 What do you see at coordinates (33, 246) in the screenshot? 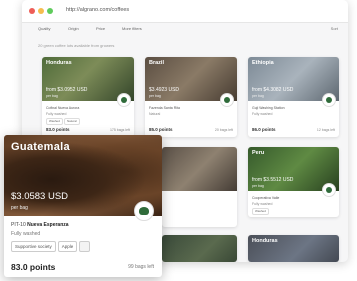
I see `tag-chip: Supportive society` at bounding box center [33, 246].